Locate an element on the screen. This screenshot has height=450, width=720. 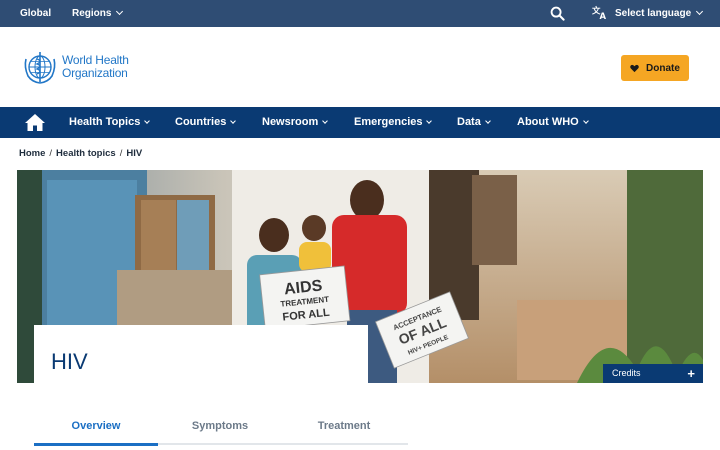
logo-wordmark: World Health Organization is located at coordinates (95, 67).